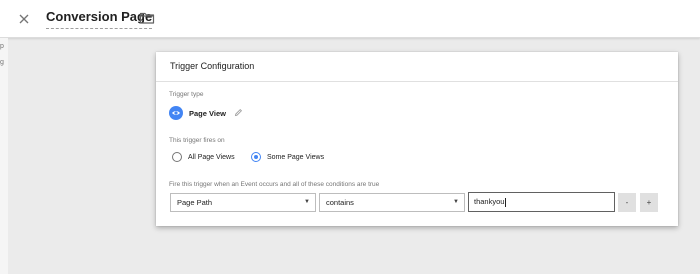  I want to click on operator-select: contains ▼, so click(392, 202).